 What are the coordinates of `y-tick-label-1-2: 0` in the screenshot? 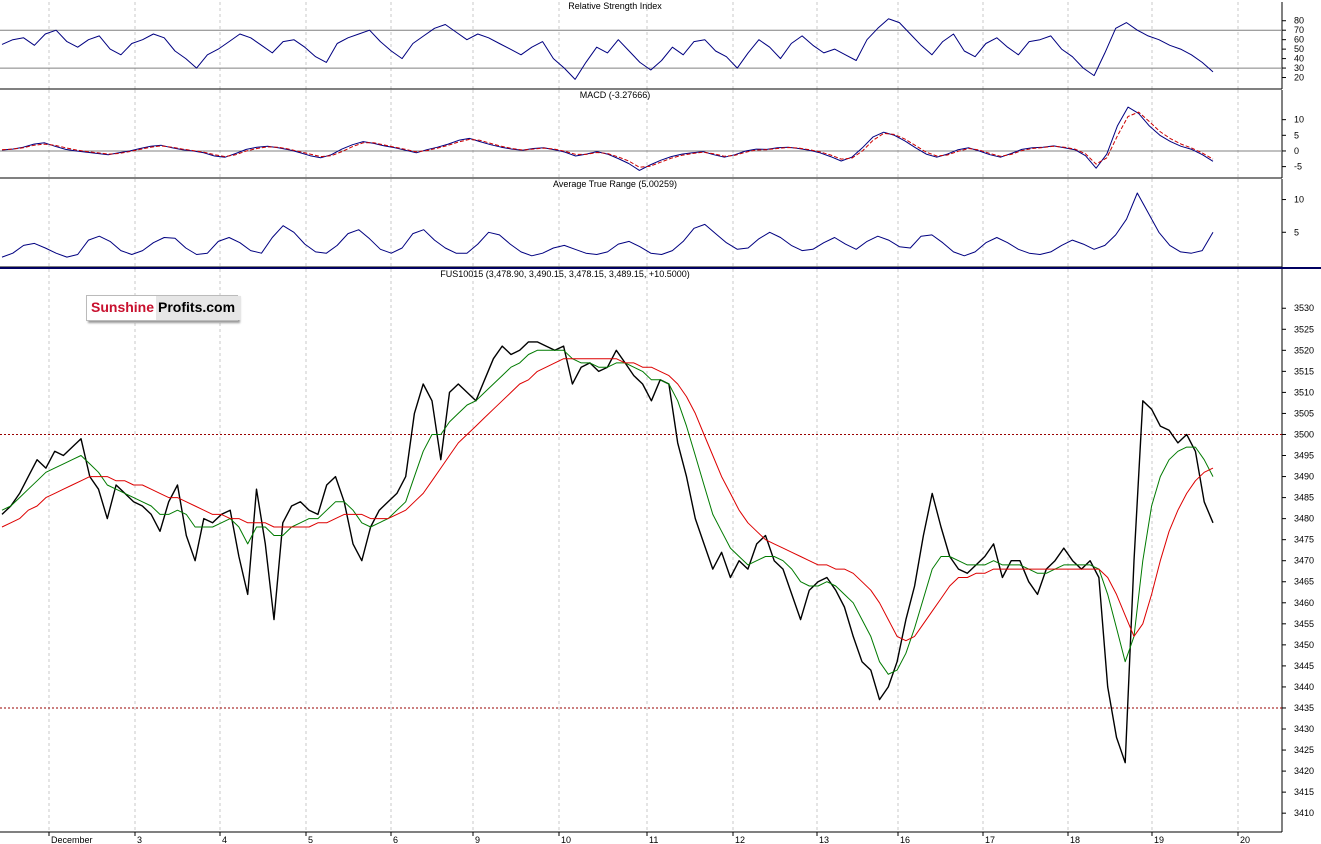 It's located at (1296, 151).